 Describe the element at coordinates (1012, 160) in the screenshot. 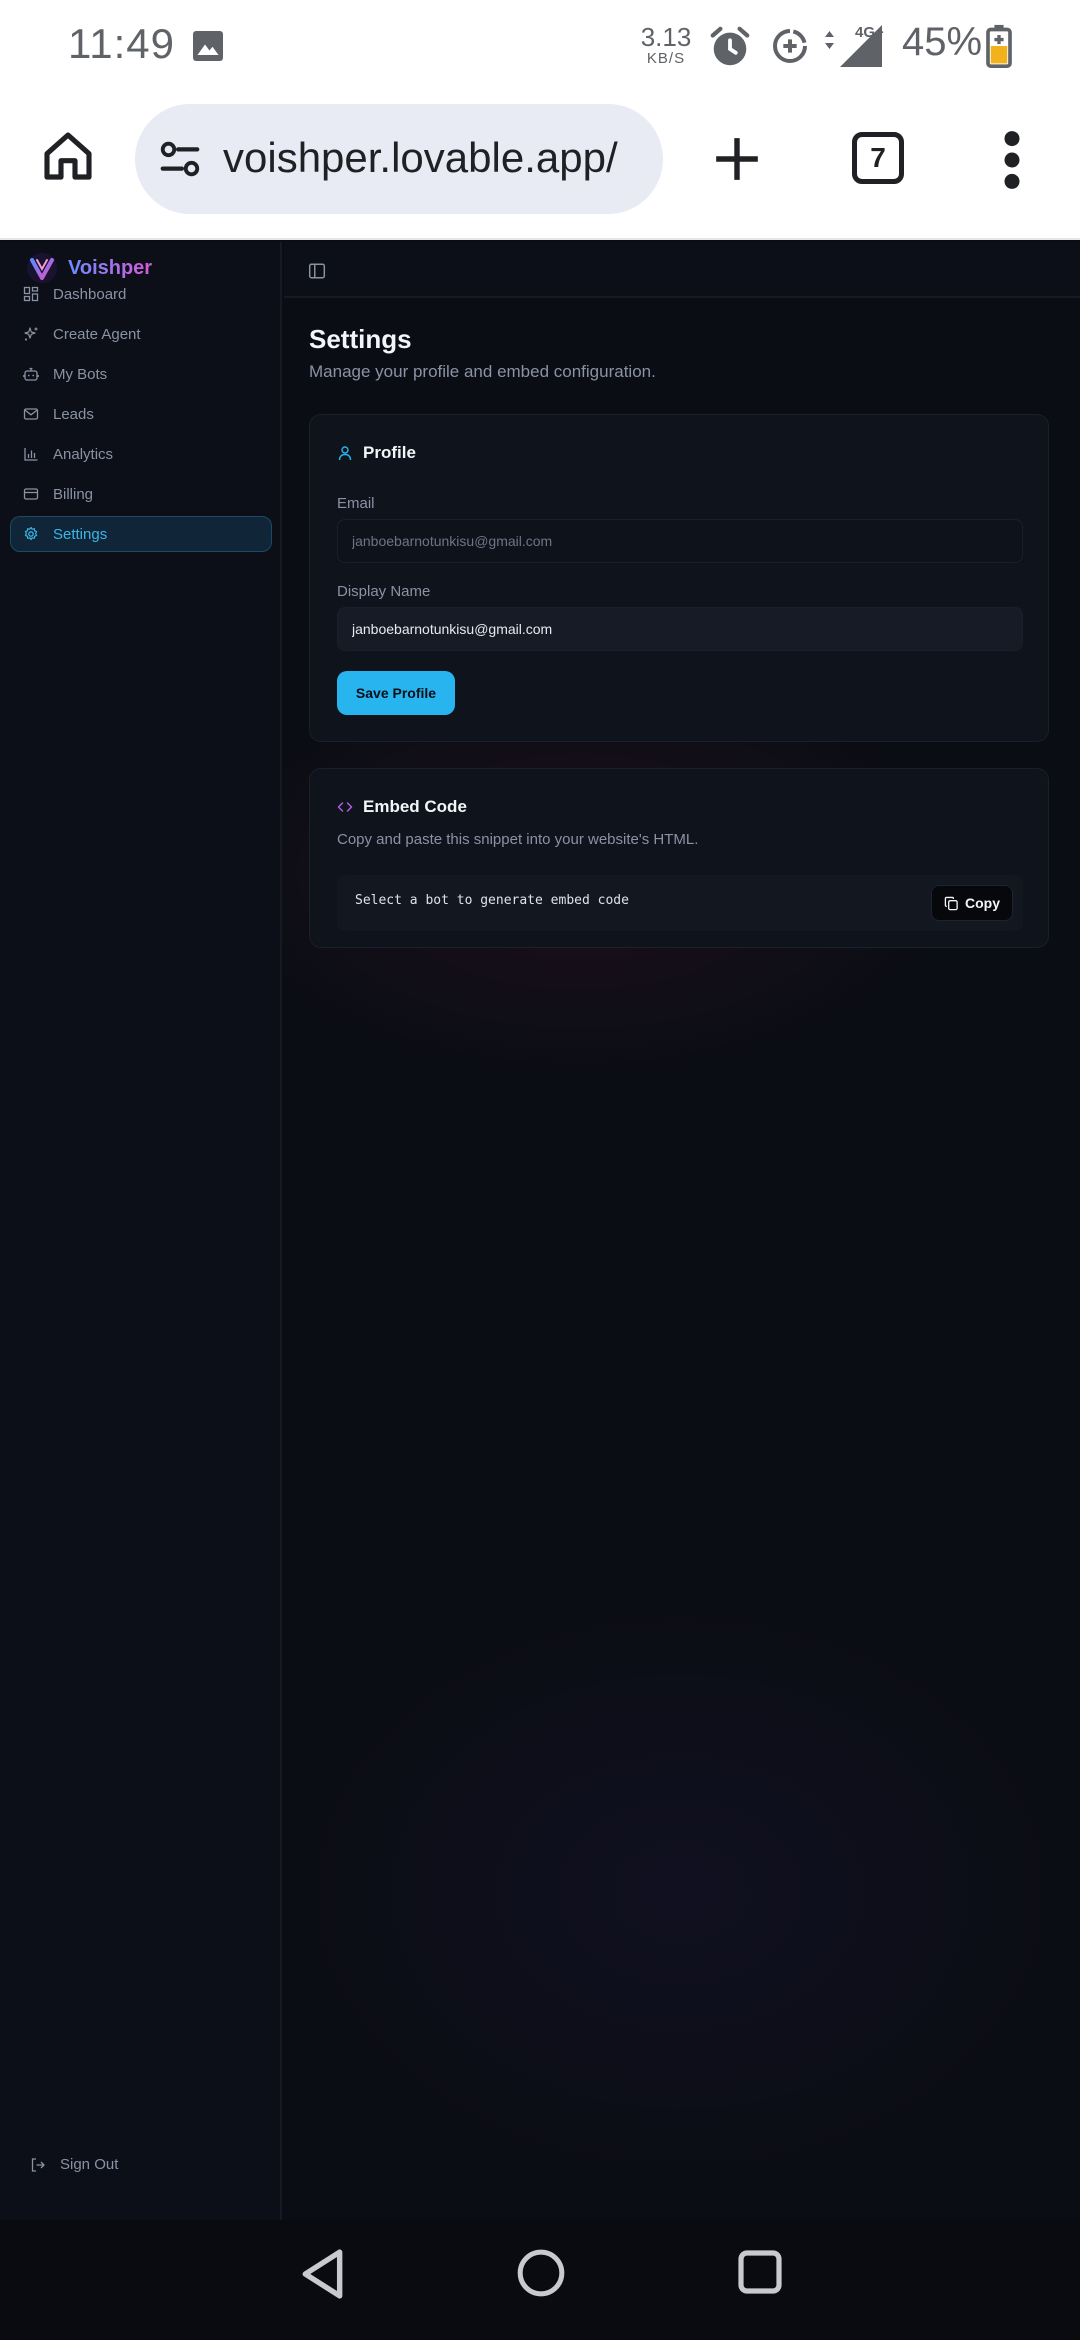

I see `more-menu-icon` at that location.